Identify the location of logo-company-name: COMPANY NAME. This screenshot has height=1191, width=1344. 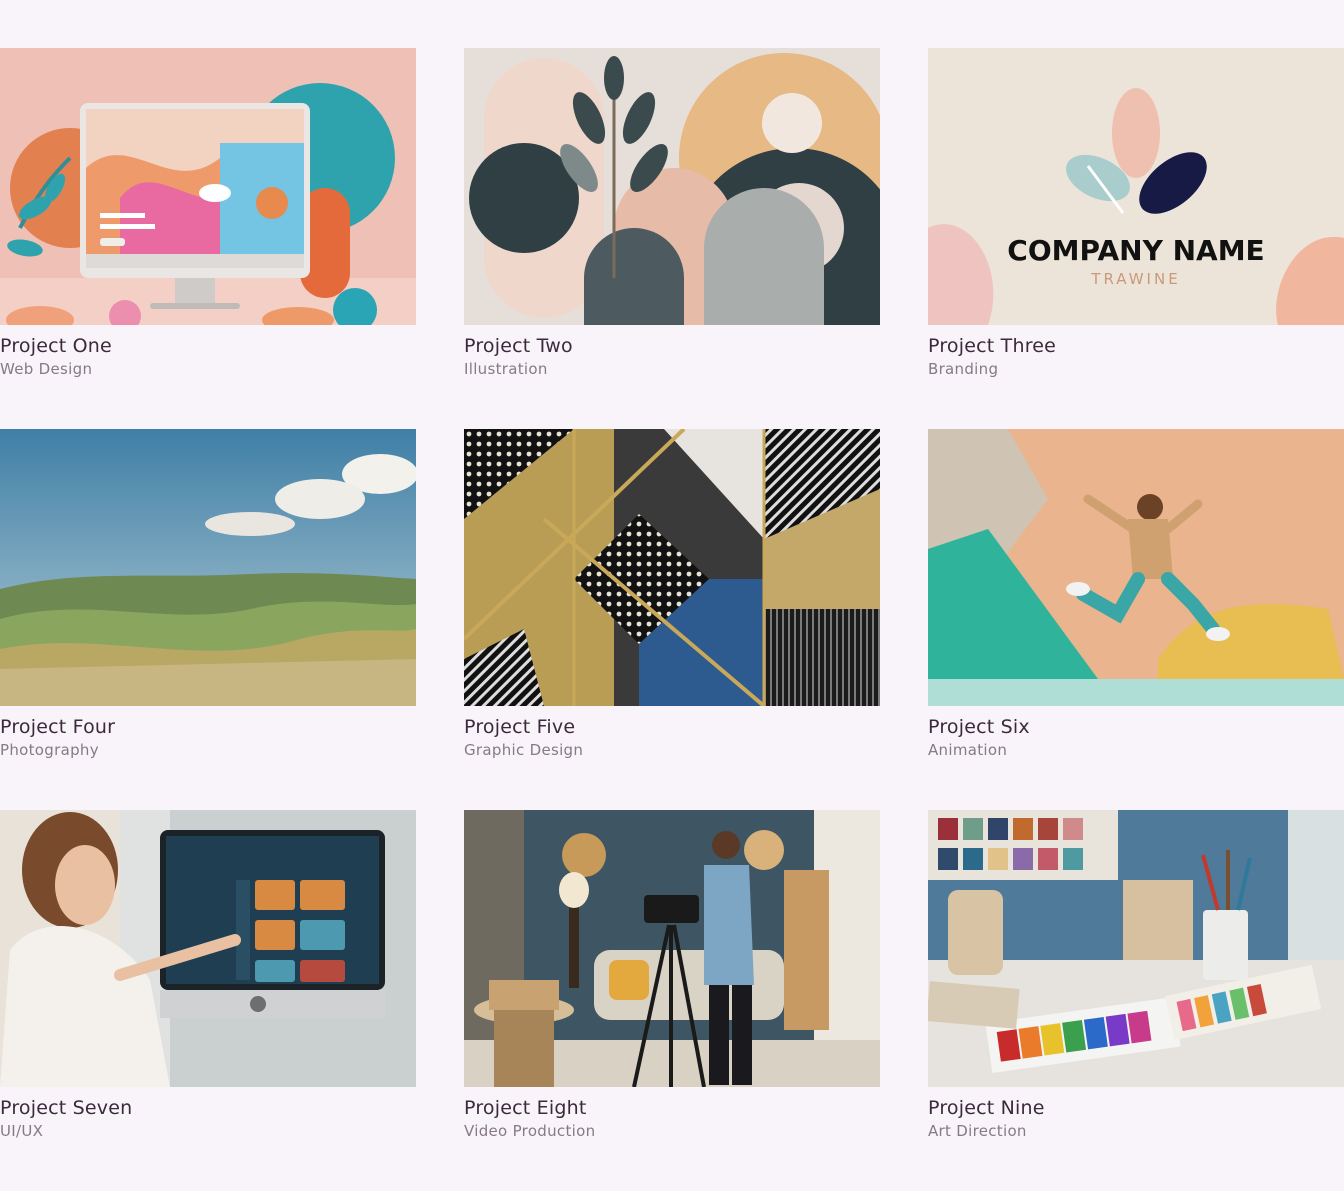
(1135, 250).